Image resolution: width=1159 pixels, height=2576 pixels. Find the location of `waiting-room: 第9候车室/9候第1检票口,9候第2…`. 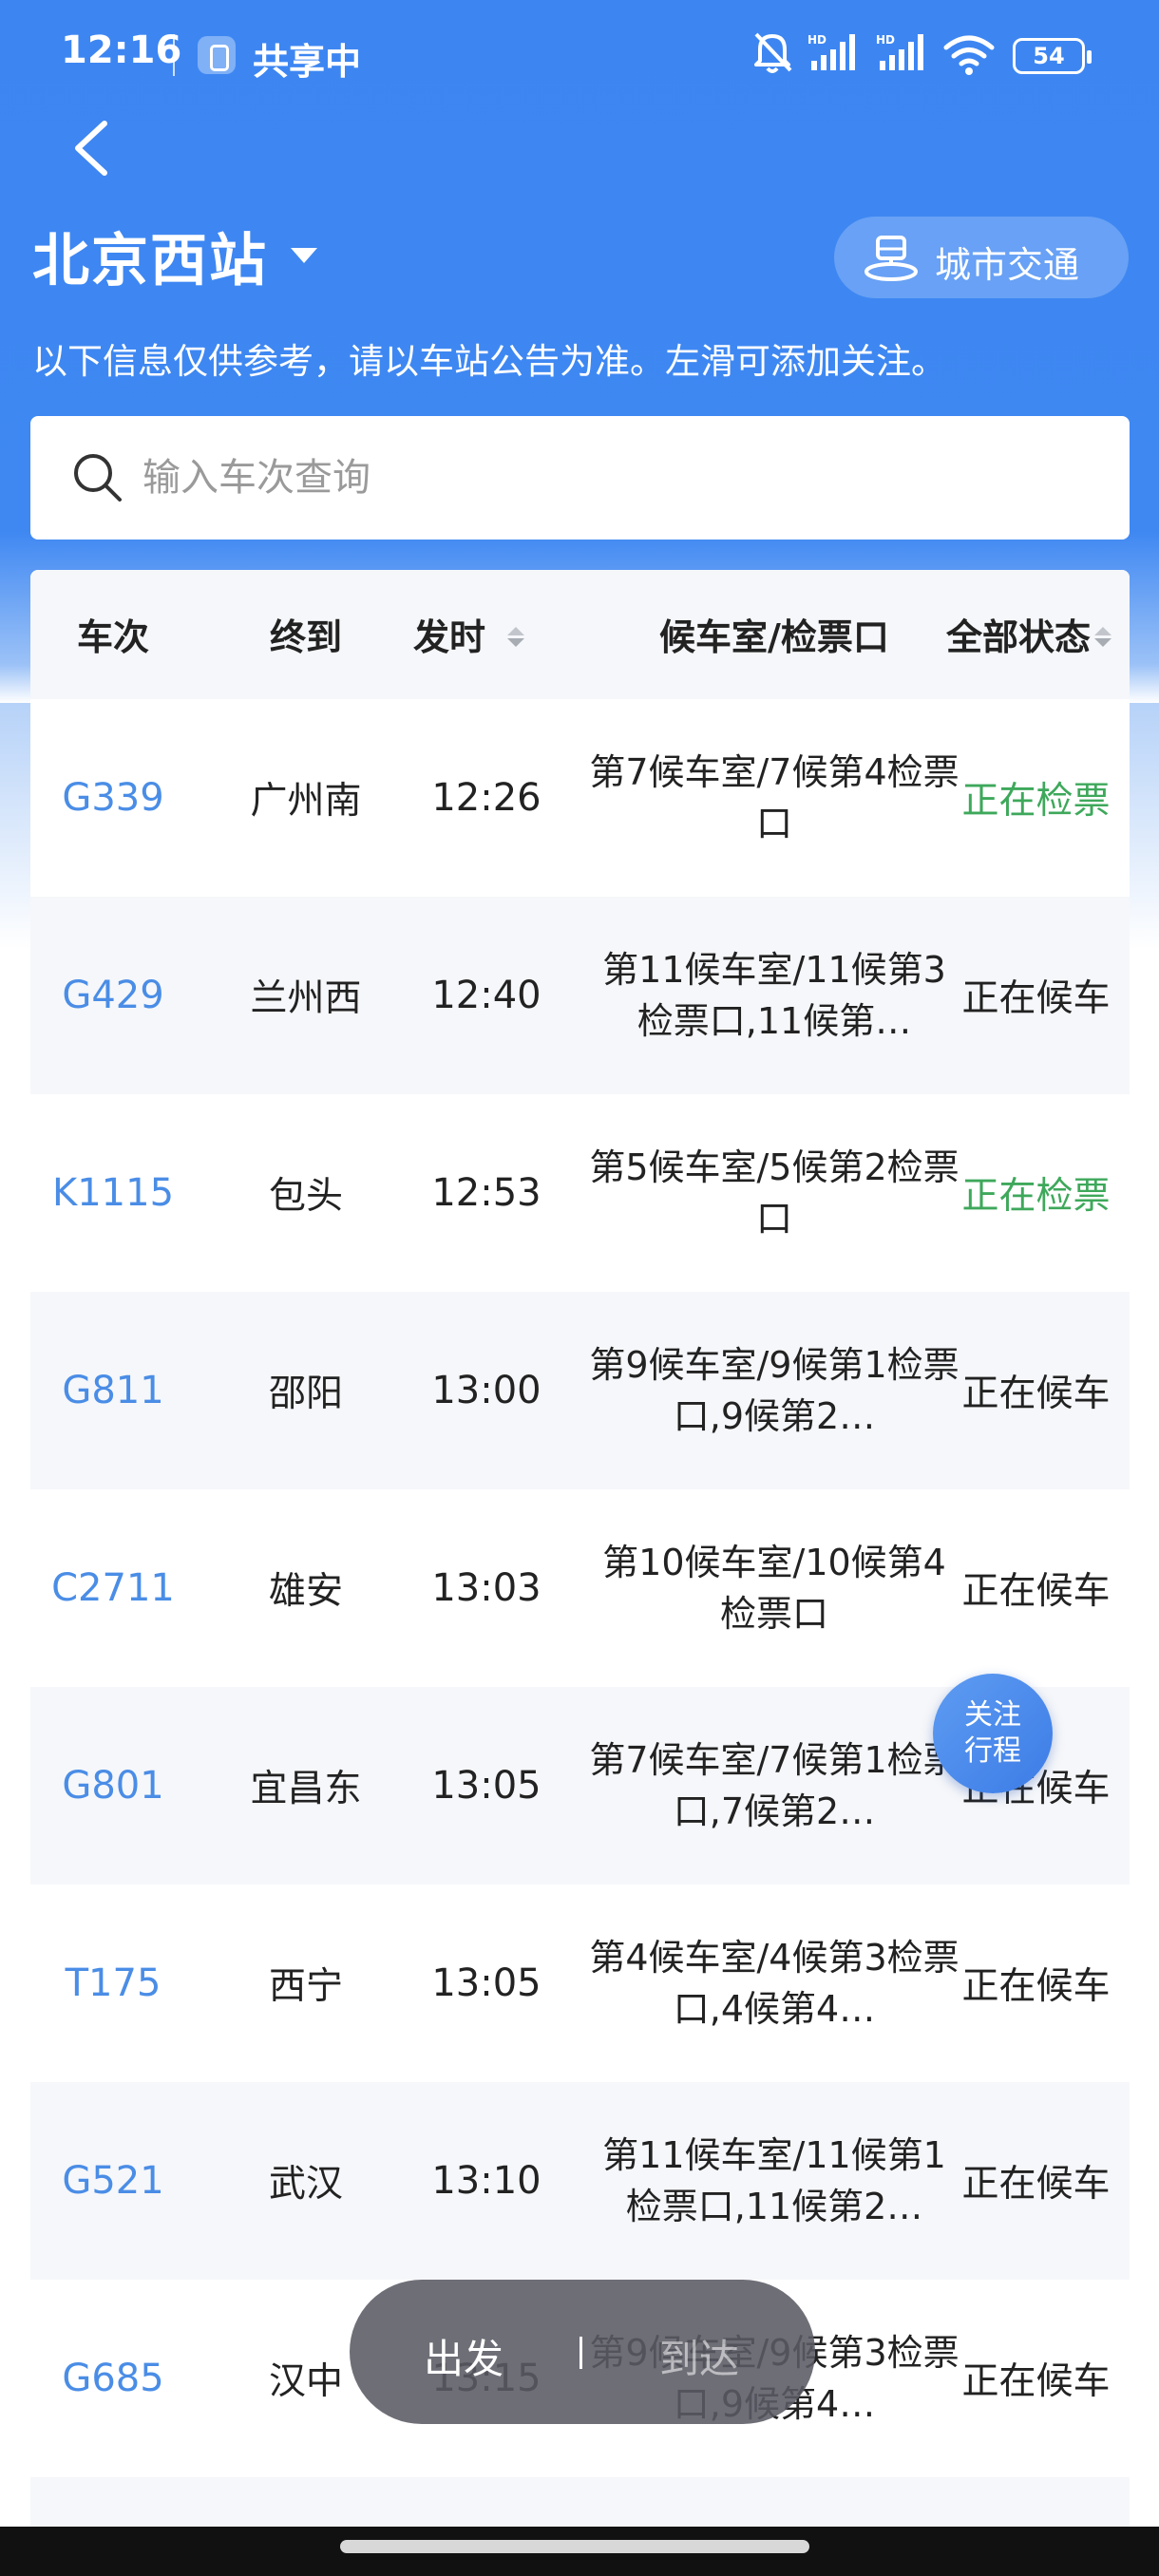

waiting-room: 第9候车室/9候第1检票口,9候第2… is located at coordinates (774, 1390).